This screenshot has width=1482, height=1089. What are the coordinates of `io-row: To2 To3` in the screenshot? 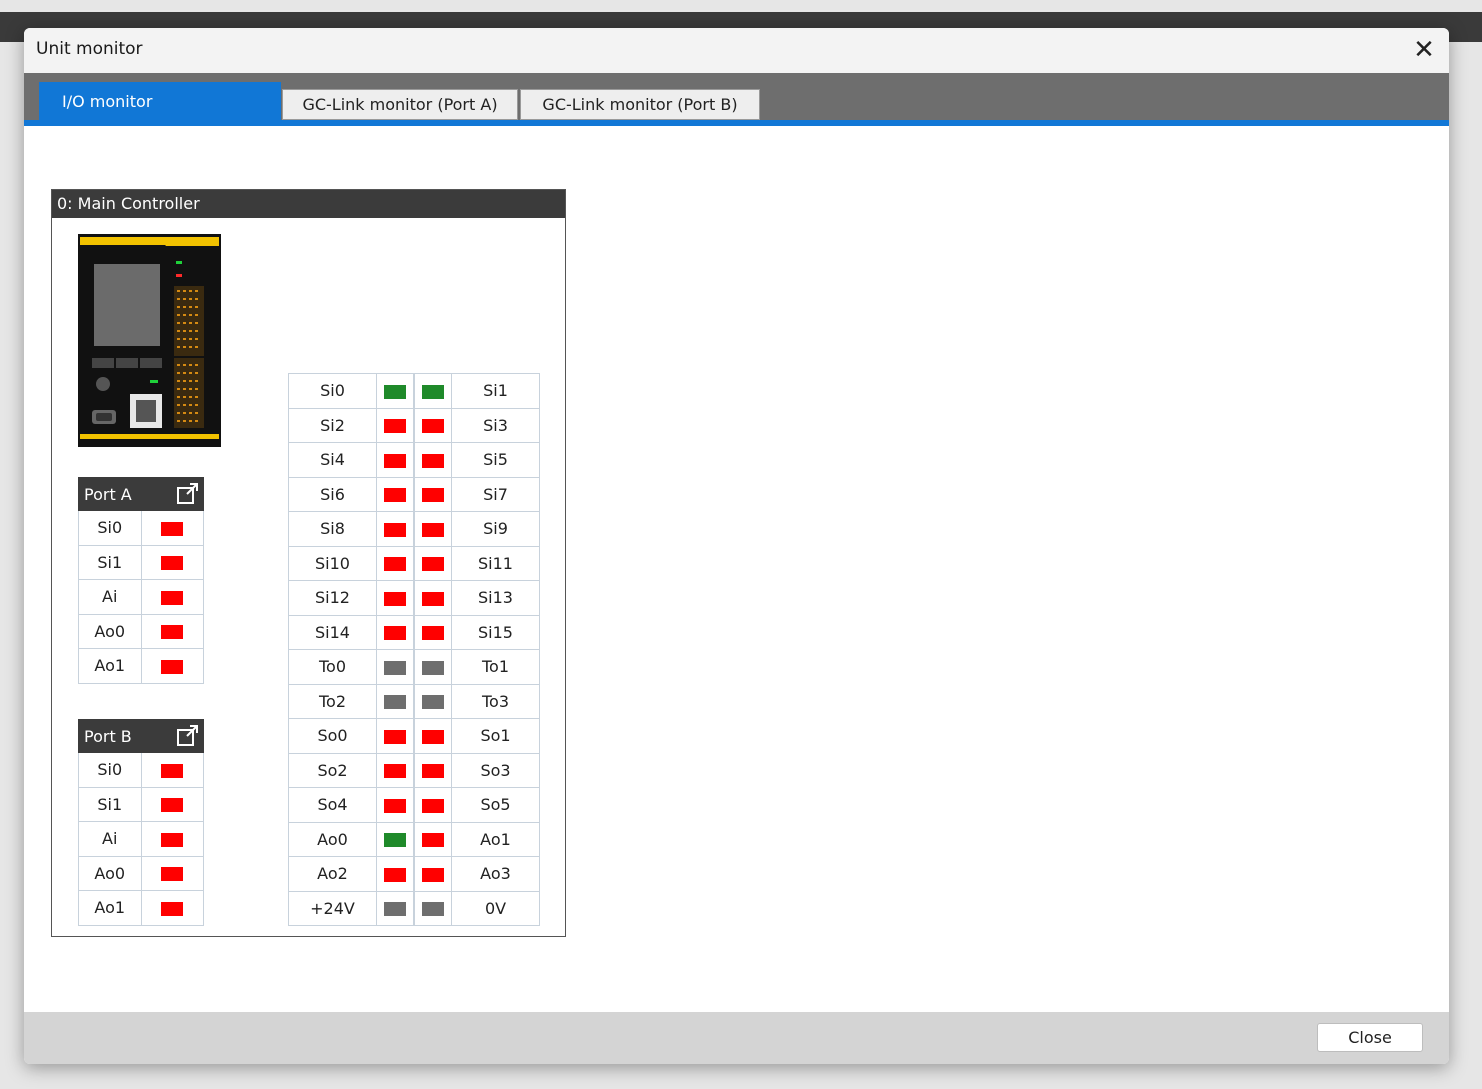 It's located at (414, 701).